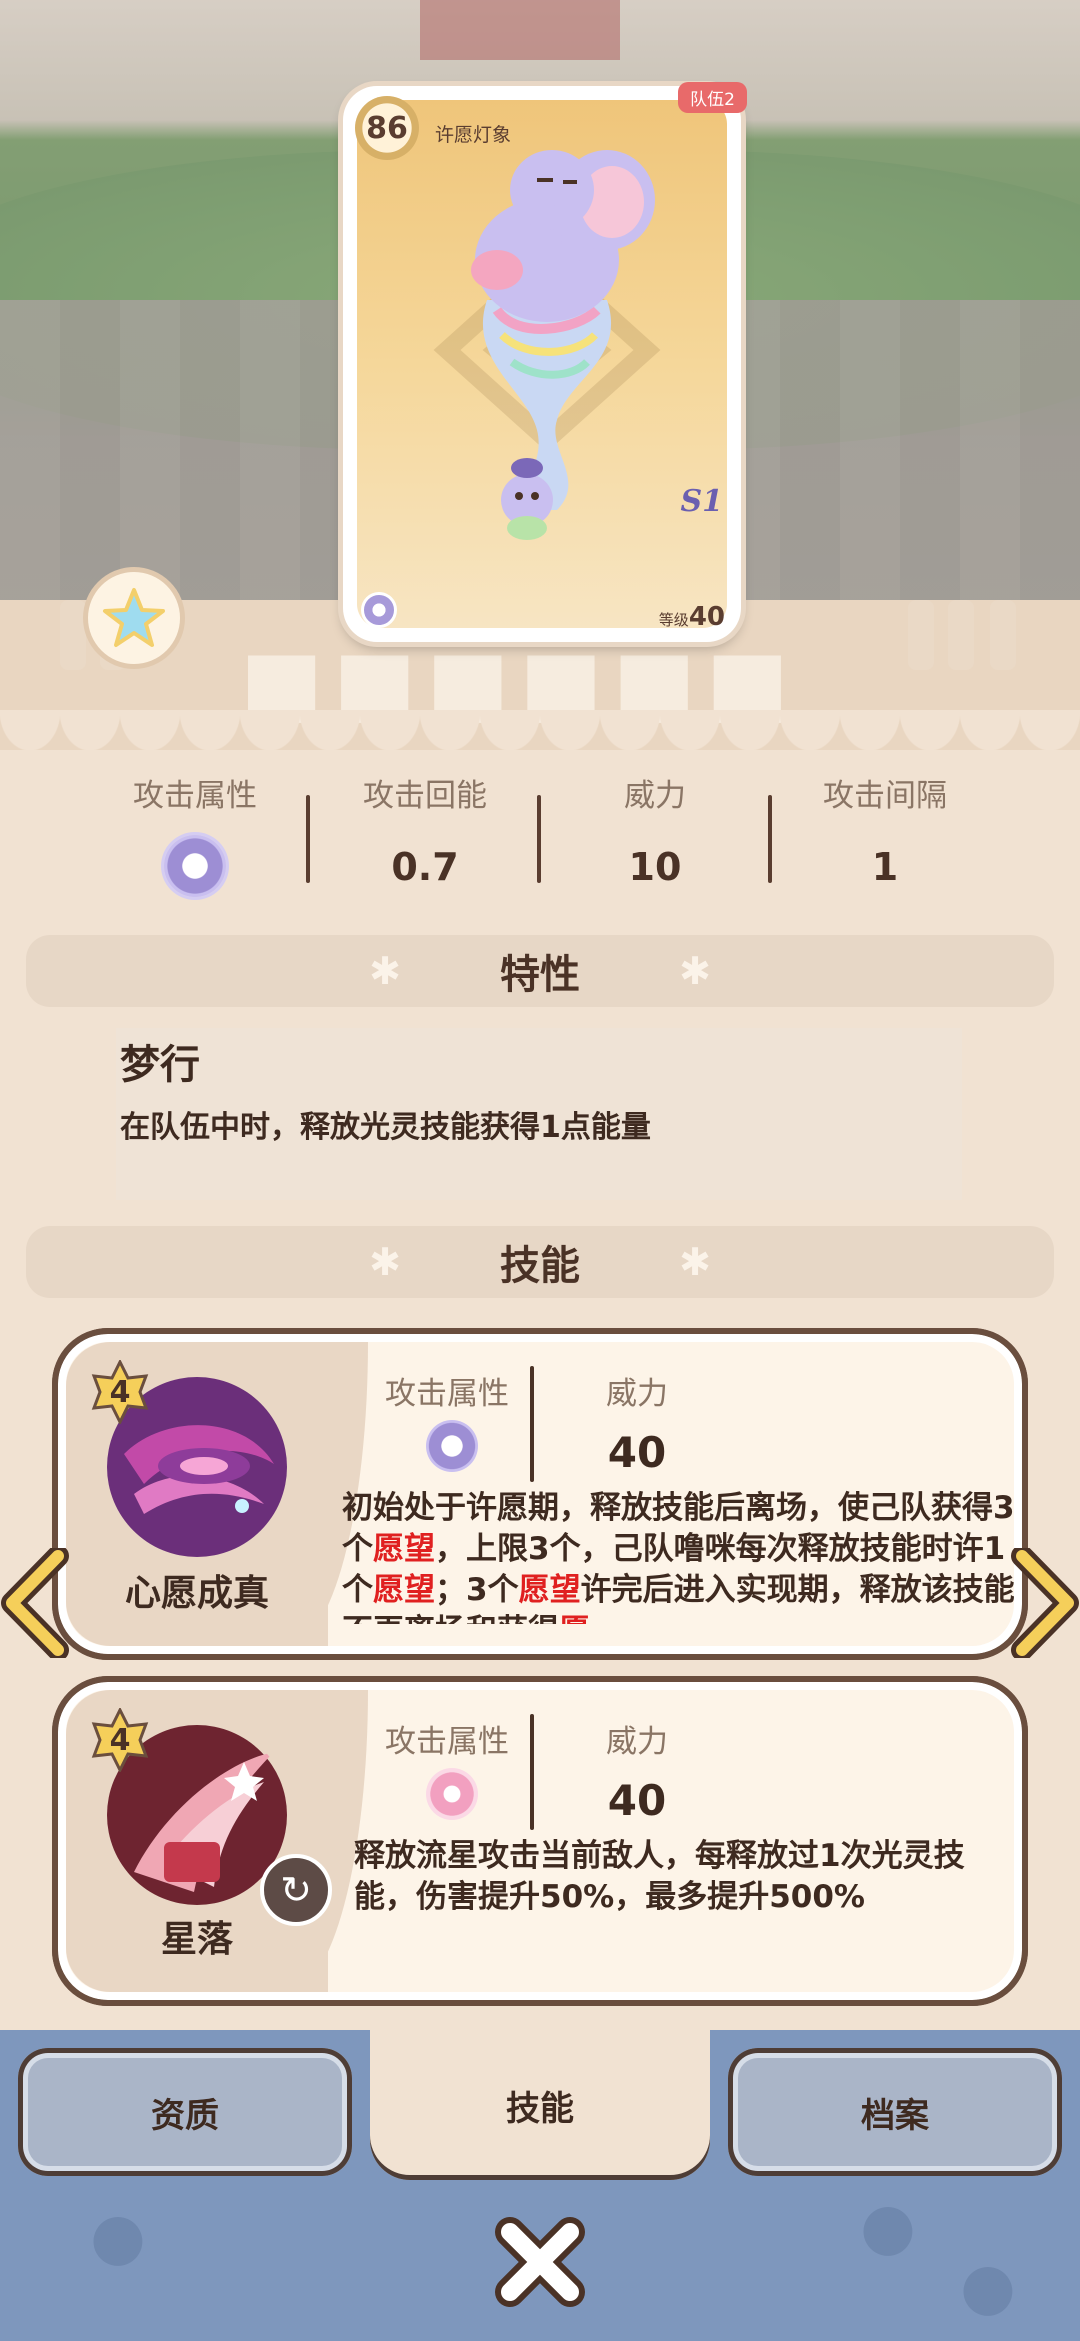 The height and width of the screenshot is (2341, 1080). What do you see at coordinates (477, 1590) in the screenshot?
I see `desc-text: ；3个` at bounding box center [477, 1590].